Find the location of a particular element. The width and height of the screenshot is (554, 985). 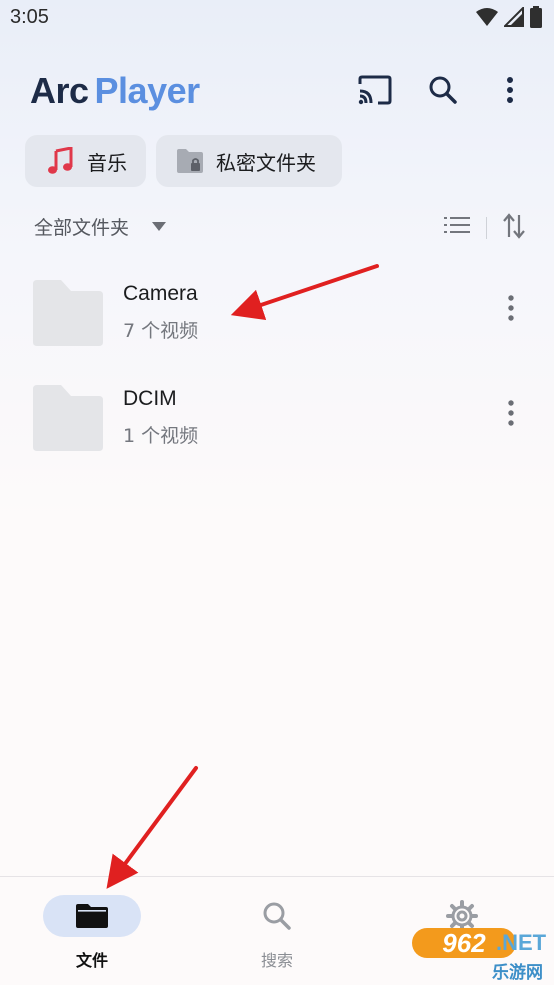

folder-filter-dropdown: 全部文件夹 is located at coordinates (81, 226).